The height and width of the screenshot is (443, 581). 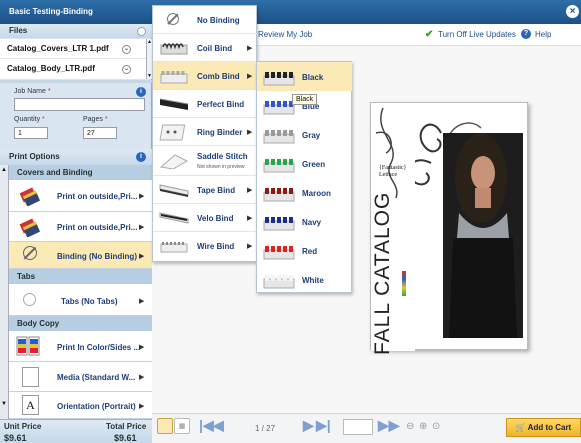 What do you see at coordinates (165, 426) in the screenshot?
I see `single-page-view-button` at bounding box center [165, 426].